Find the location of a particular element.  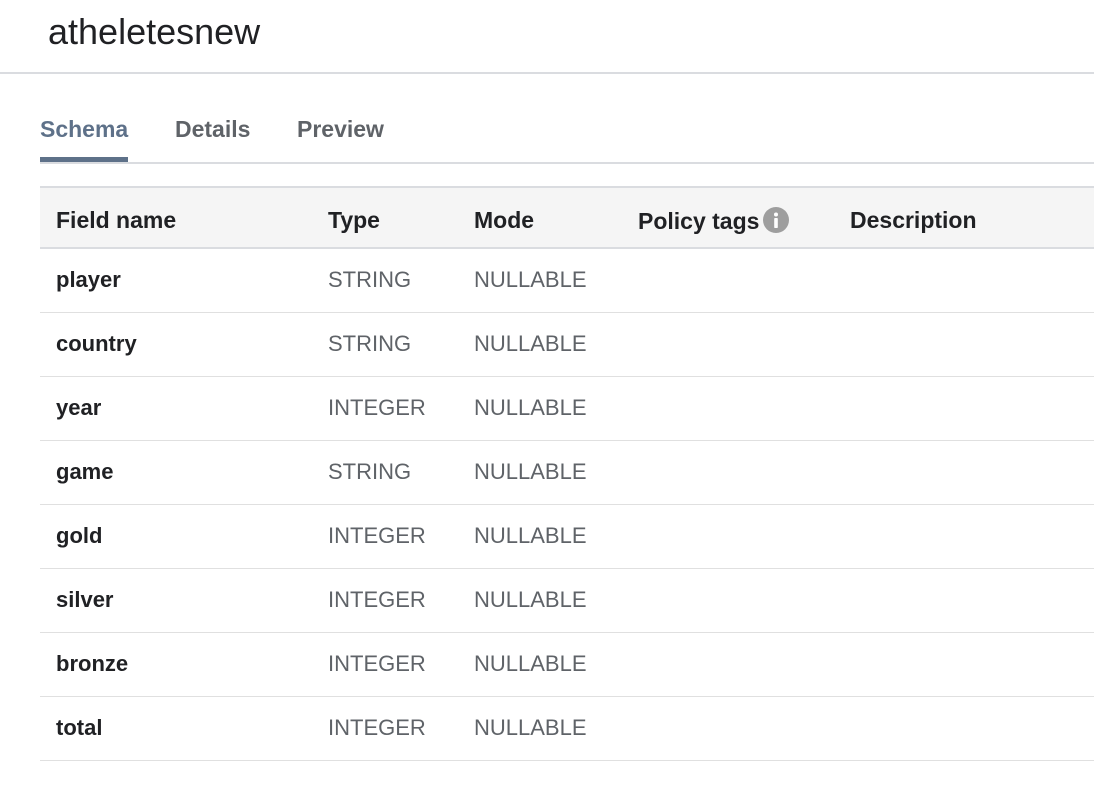

table-row: year INTEGER NULLABLE is located at coordinates (567, 409).